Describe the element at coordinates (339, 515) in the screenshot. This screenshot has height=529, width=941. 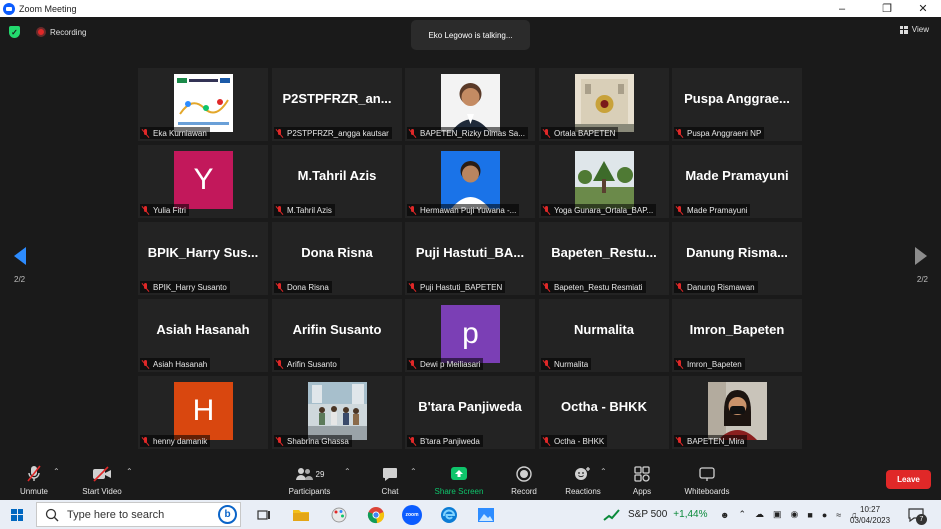
I see `paint-app-icon` at that location.